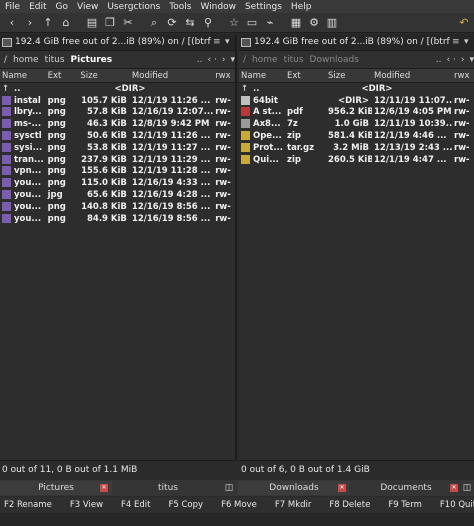  What do you see at coordinates (117, 160) in the screenshot?
I see `file-row: tran... png 237.9 KiB 12/1/19 11:29 ... rw-` at bounding box center [117, 160].